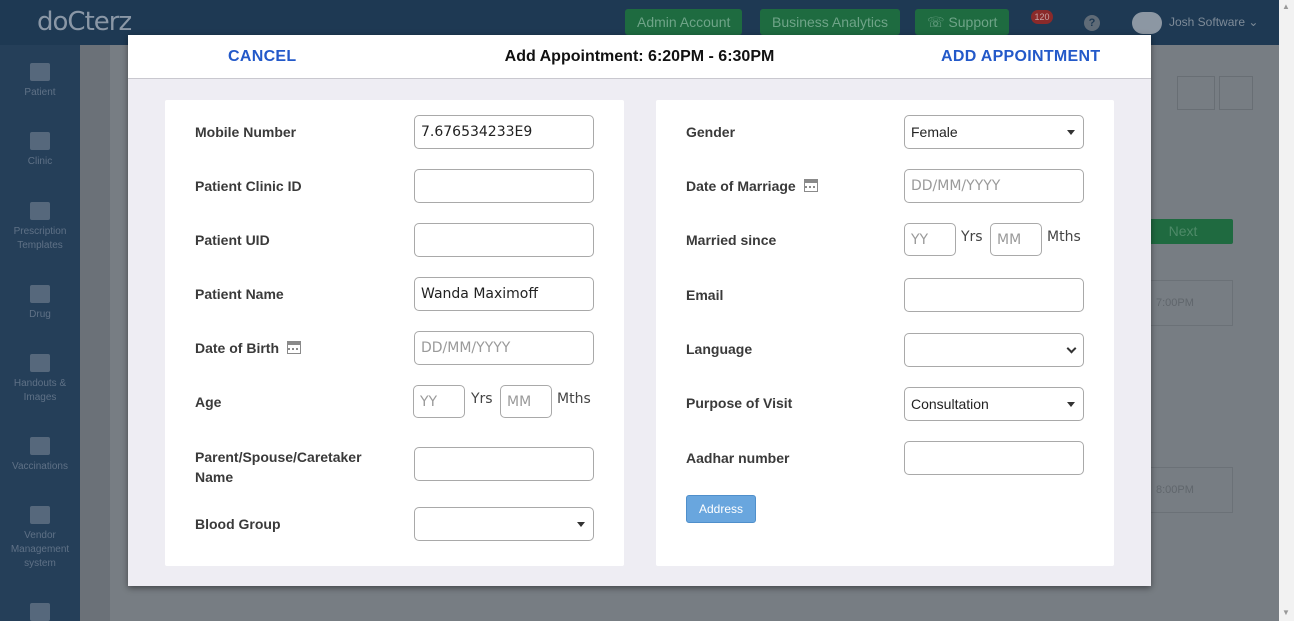  Describe the element at coordinates (40, 211) in the screenshot. I see `document-icon` at that location.